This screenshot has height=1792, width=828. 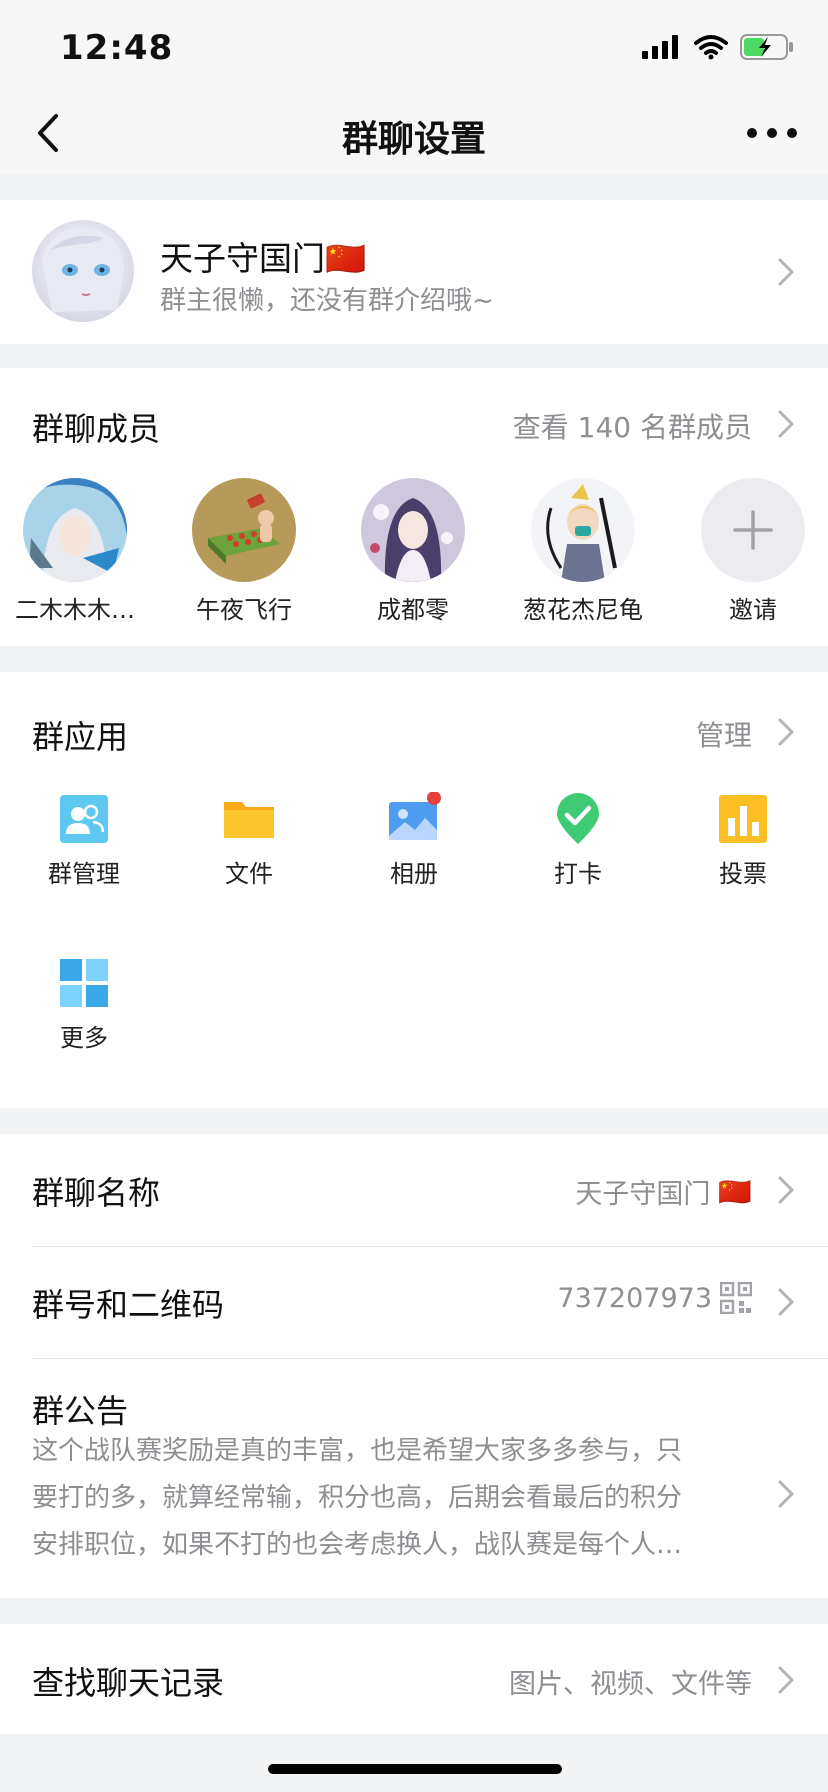 What do you see at coordinates (654, 1298) in the screenshot?
I see `group-id-value: 737207973` at bounding box center [654, 1298].